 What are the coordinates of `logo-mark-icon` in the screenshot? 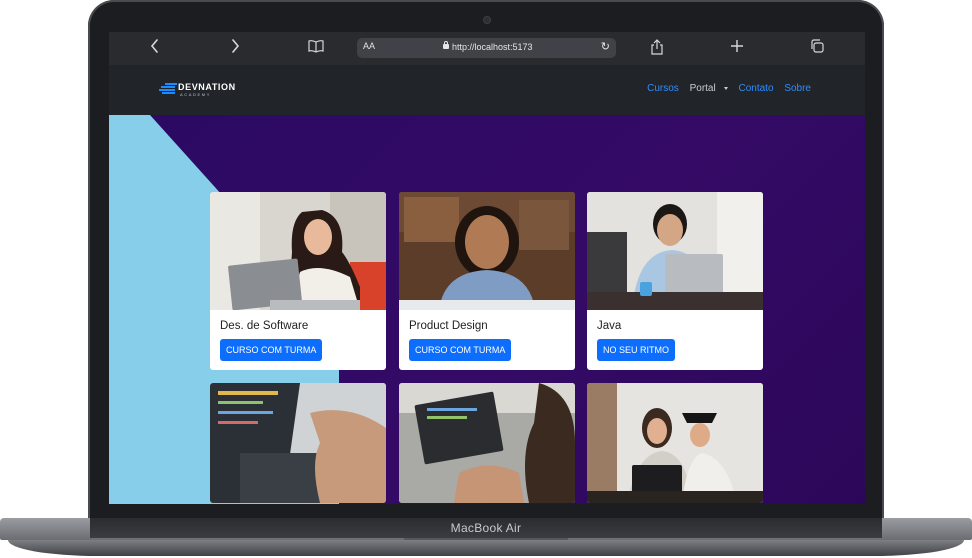 It's located at (168, 89).